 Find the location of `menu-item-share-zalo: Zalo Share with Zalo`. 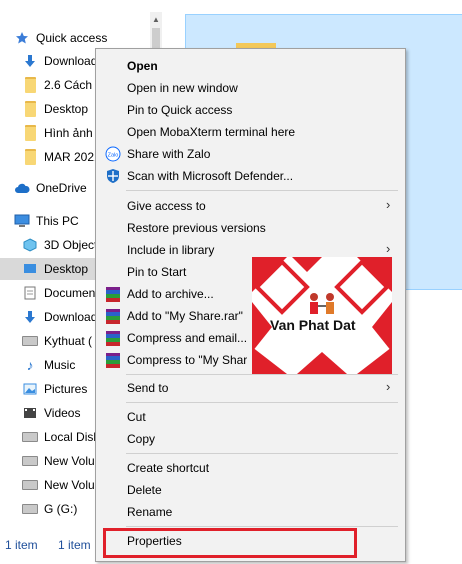

menu-item-share-zalo: Zalo Share with Zalo is located at coordinates (250, 154).